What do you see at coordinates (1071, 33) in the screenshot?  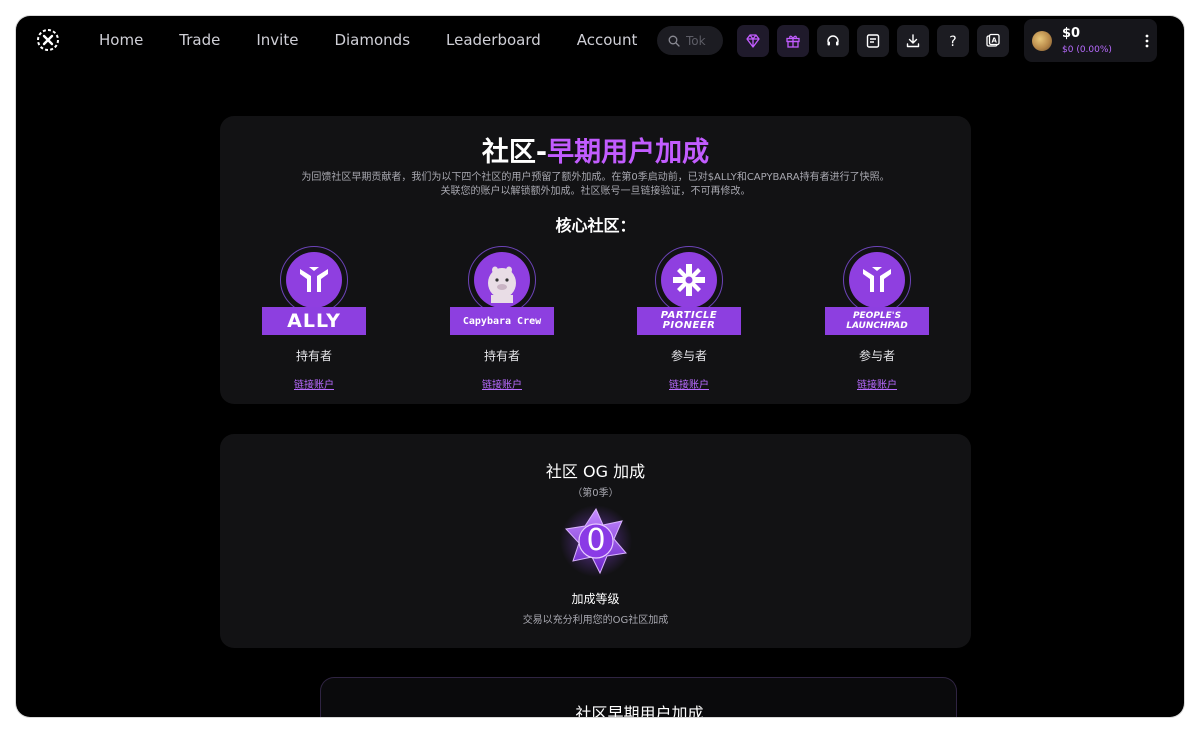 I see `wallet-balance: $0` at bounding box center [1071, 33].